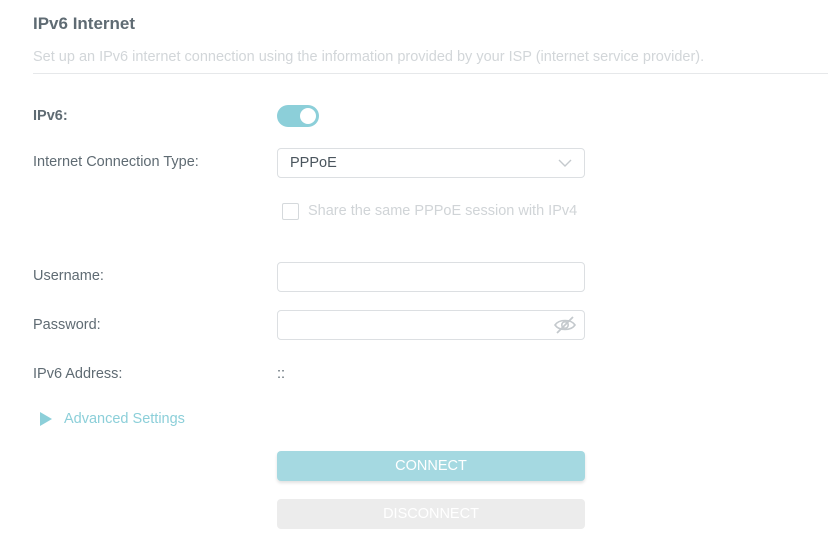 The height and width of the screenshot is (553, 836). Describe the element at coordinates (298, 116) in the screenshot. I see `ipv6-toggle` at that location.